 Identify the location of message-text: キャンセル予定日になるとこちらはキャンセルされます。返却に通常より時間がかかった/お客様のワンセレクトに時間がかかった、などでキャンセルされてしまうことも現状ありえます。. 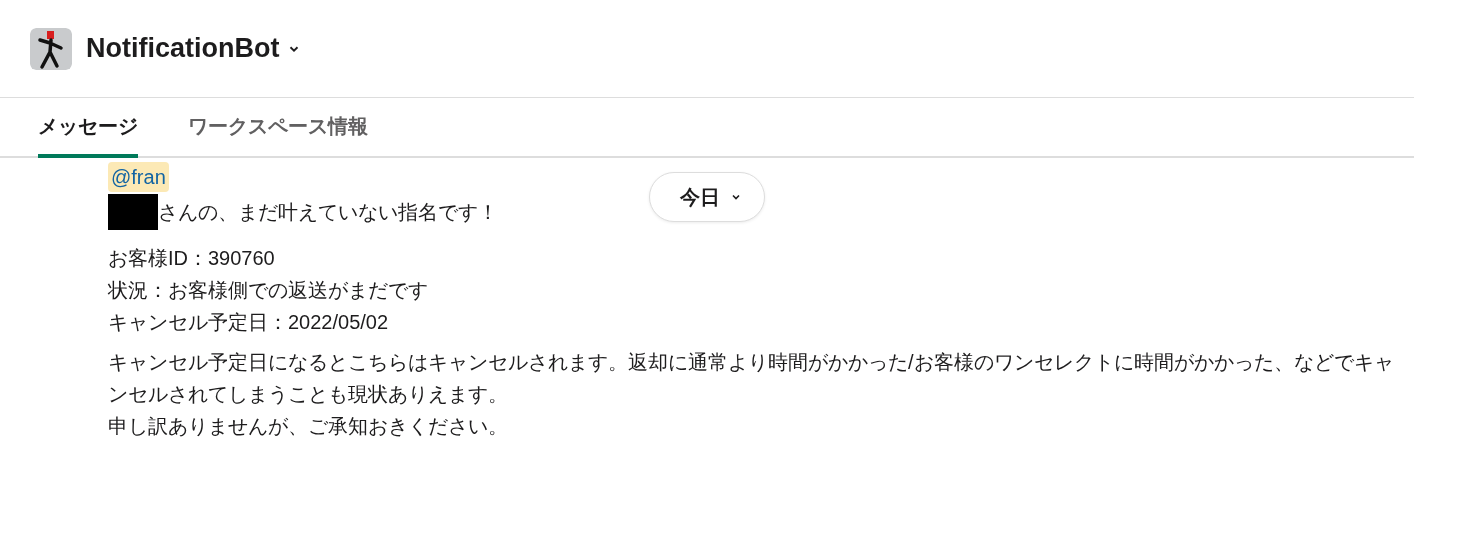
(751, 378).